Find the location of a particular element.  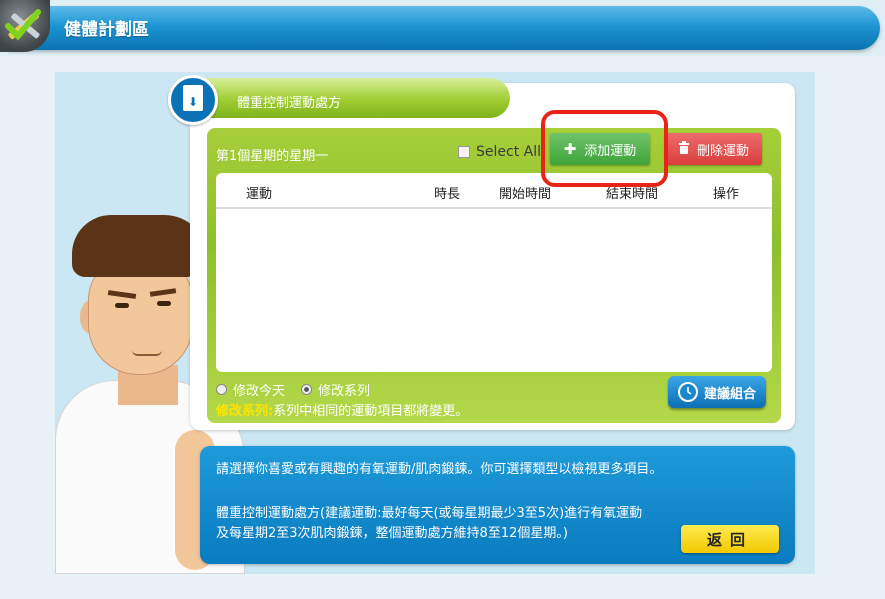

table-header: 運動 時長 開始時間 結束時間 操作 is located at coordinates (494, 191).